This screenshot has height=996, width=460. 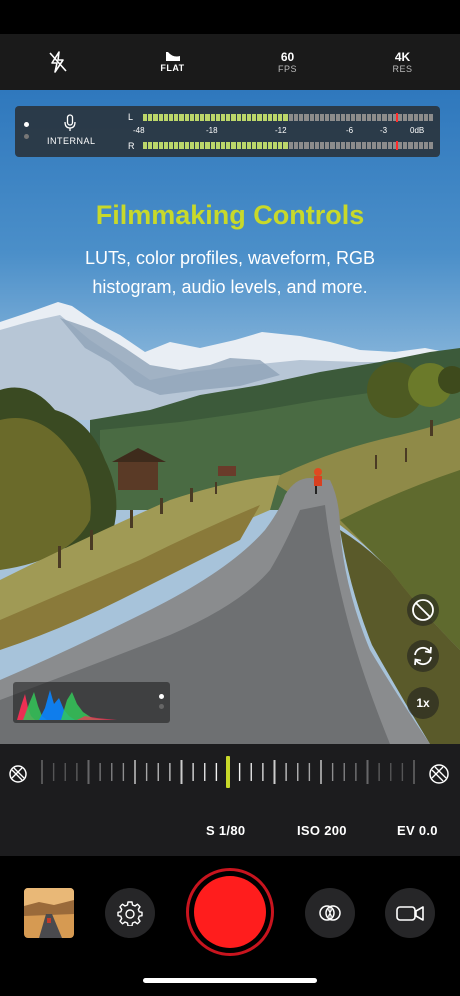 What do you see at coordinates (225, 830) in the screenshot?
I see `shutter-speed: S 1/80` at bounding box center [225, 830].